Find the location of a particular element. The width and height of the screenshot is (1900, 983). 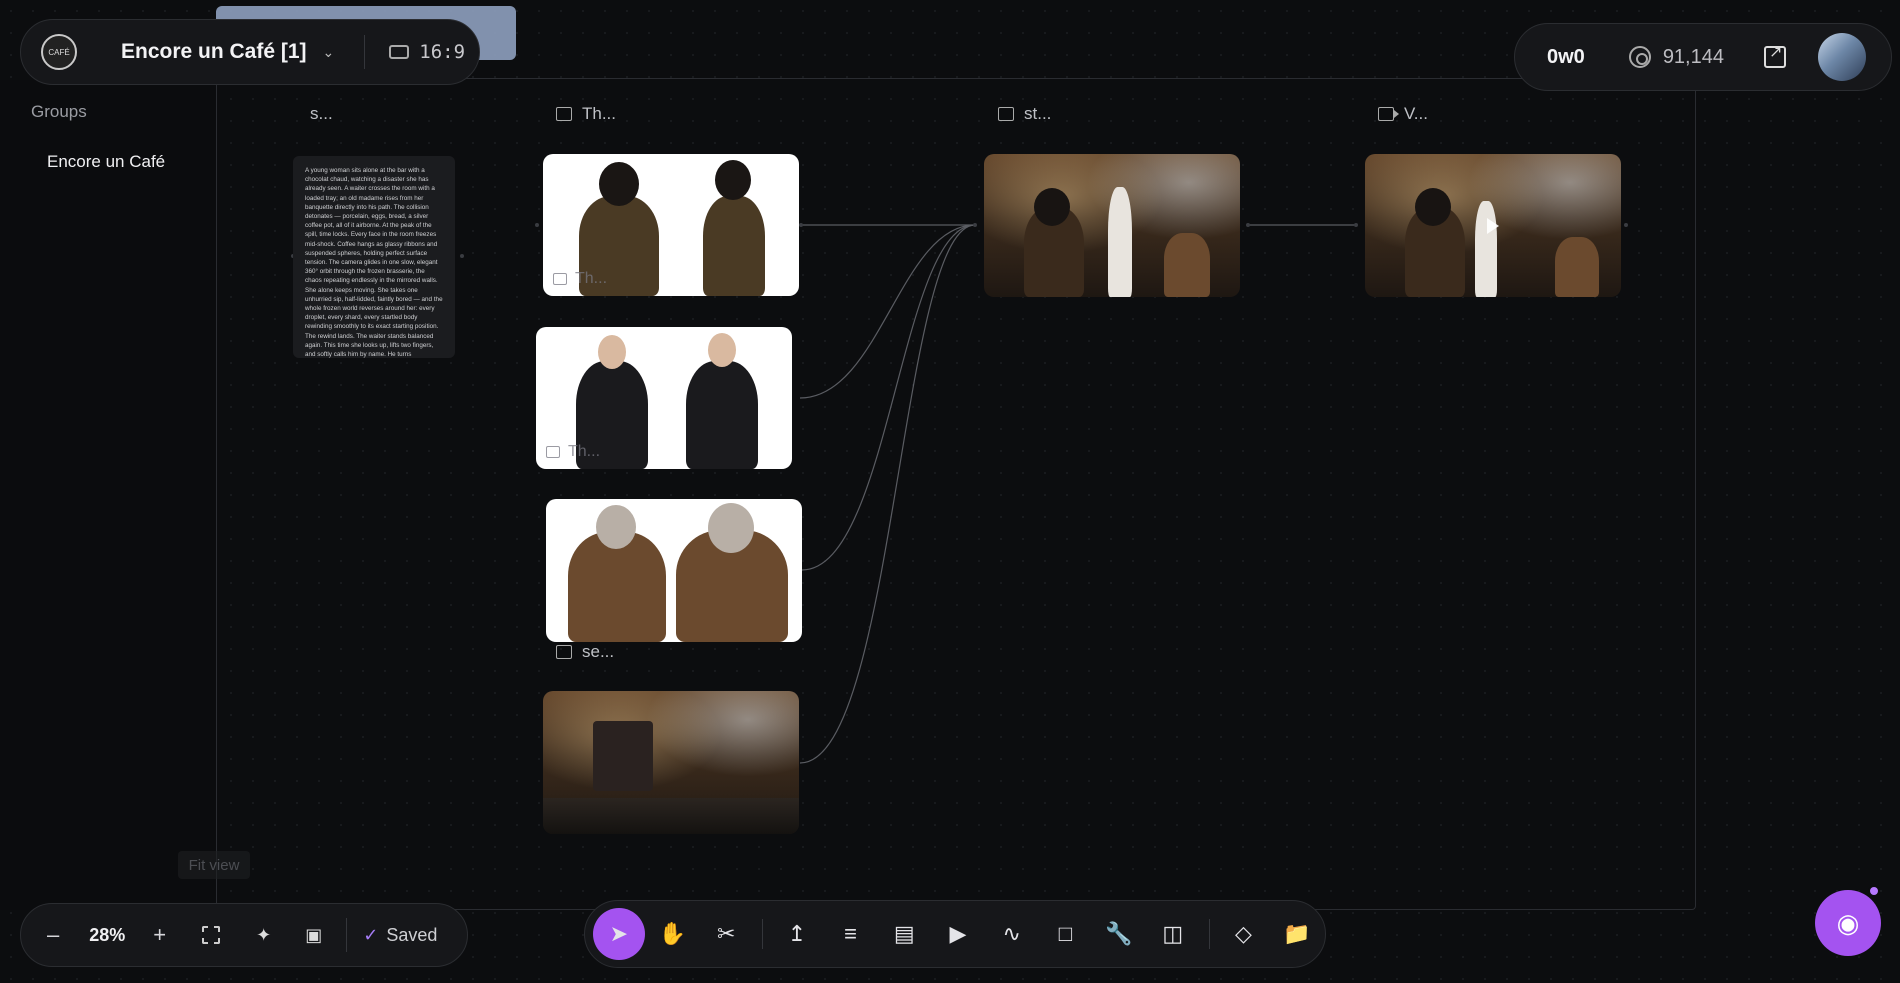

project-title: Encore un Café [1] is located at coordinates (214, 52).